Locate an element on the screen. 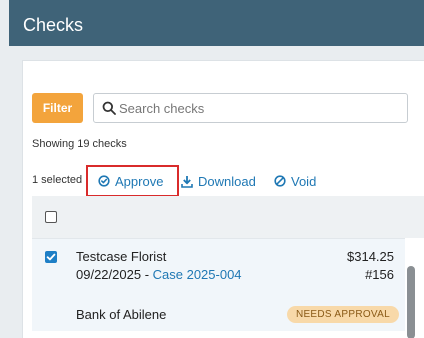 This screenshot has height=338, width=424. approve-button: Approve is located at coordinates (132, 181).